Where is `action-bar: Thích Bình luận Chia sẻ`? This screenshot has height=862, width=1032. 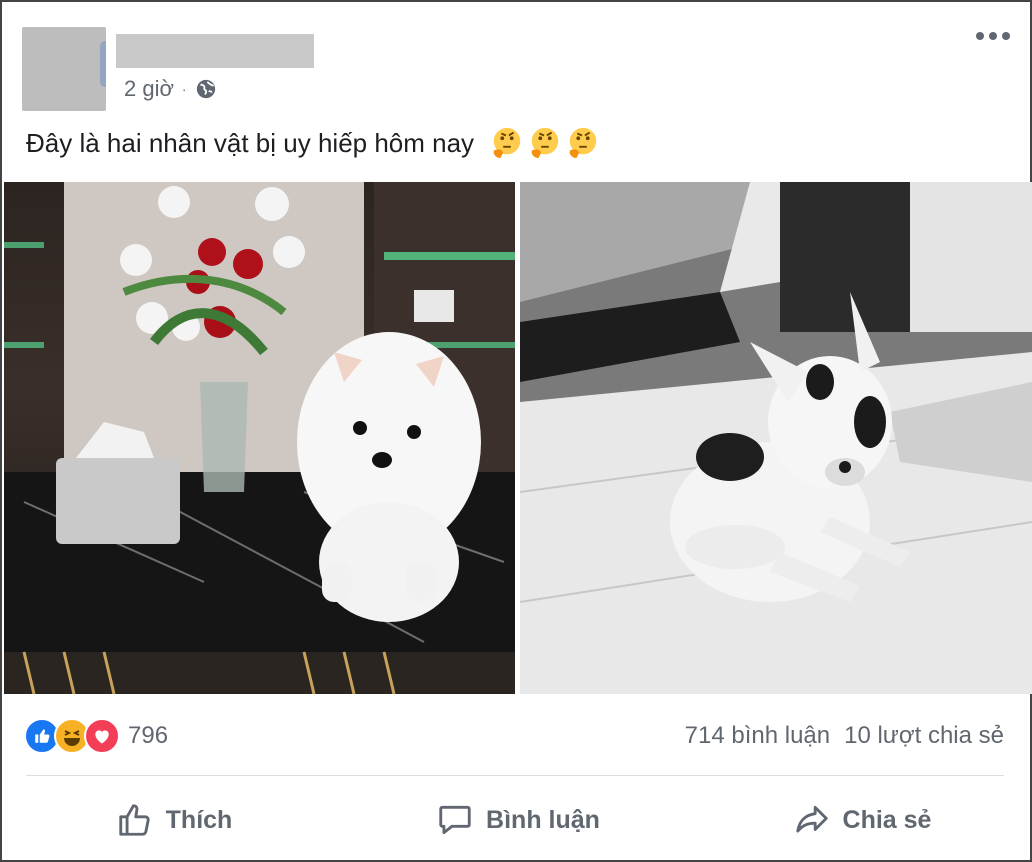 action-bar: Thích Bình luận Chia sẻ is located at coordinates (517, 820).